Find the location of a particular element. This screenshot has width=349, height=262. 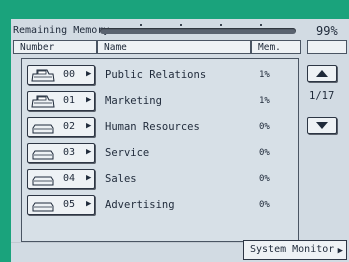

list-item: 03 ▶ Service 0% is located at coordinates (161, 154).